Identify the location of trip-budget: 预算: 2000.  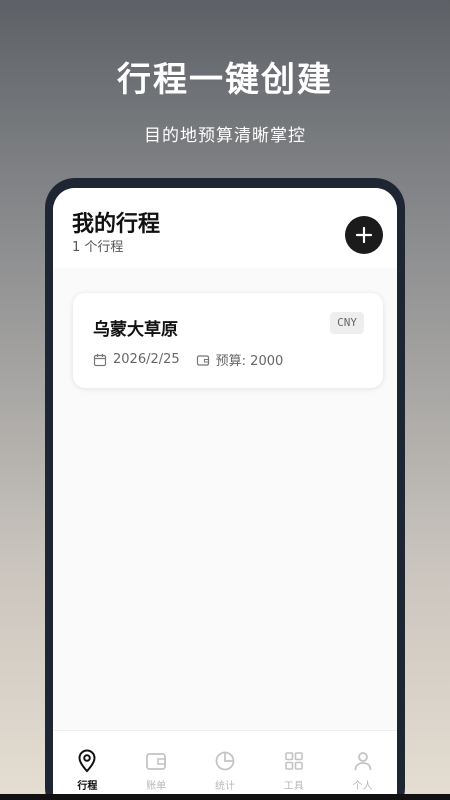
(240, 359).